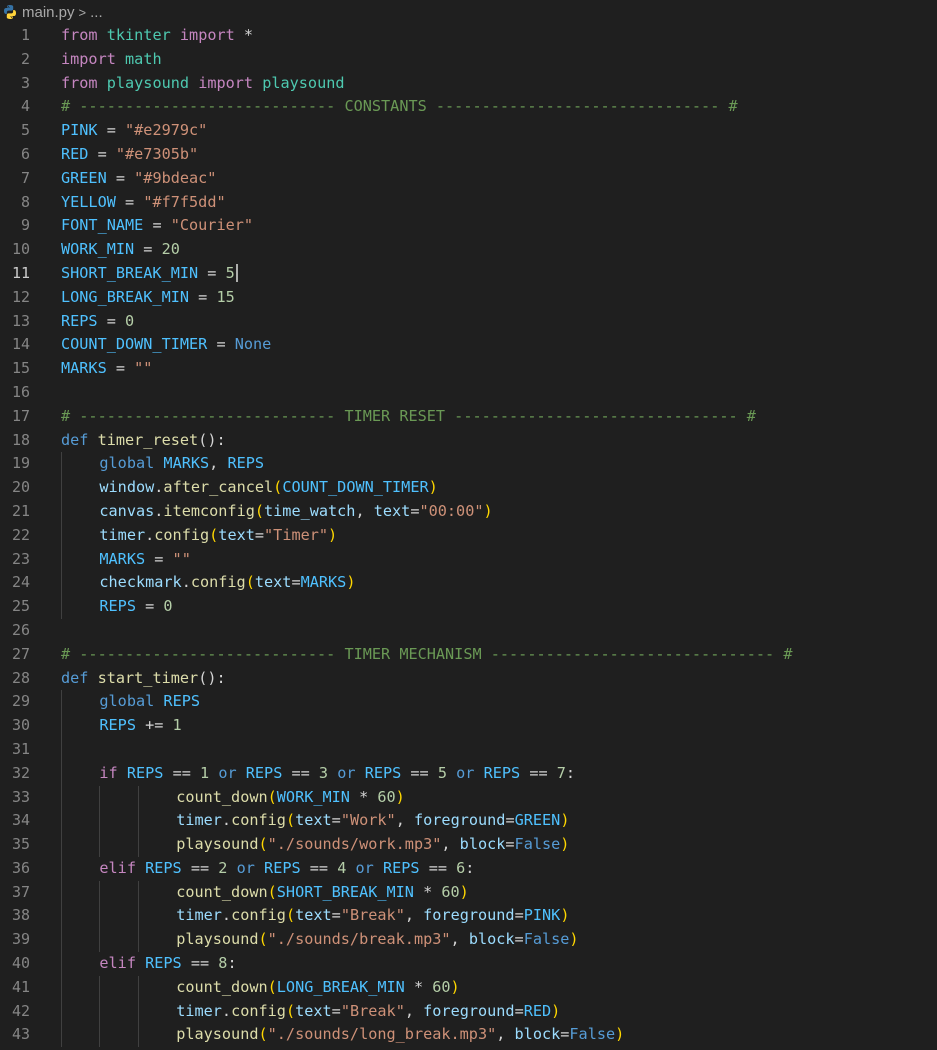 The image size is (937, 1050). Describe the element at coordinates (129, 155) in the screenshot. I see `code-text: RED = "#e7305b"` at that location.